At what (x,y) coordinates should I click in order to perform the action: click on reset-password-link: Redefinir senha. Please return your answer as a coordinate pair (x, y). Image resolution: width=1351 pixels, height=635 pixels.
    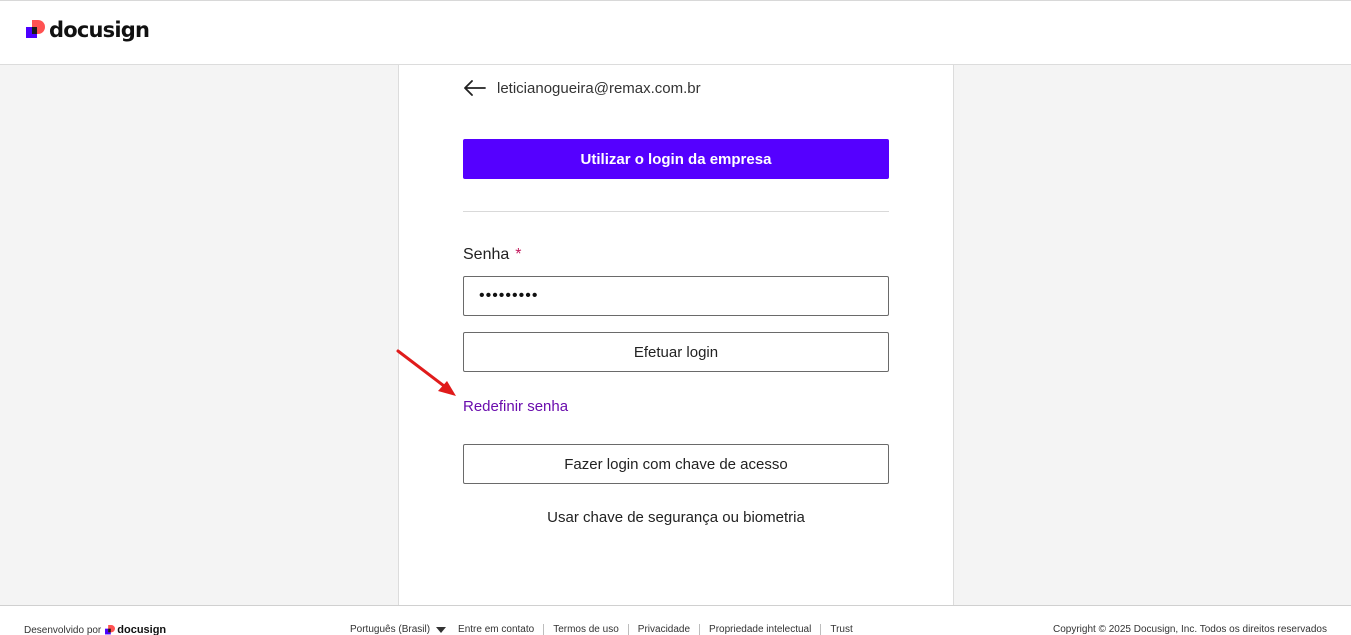
    Looking at the image, I should click on (515, 406).